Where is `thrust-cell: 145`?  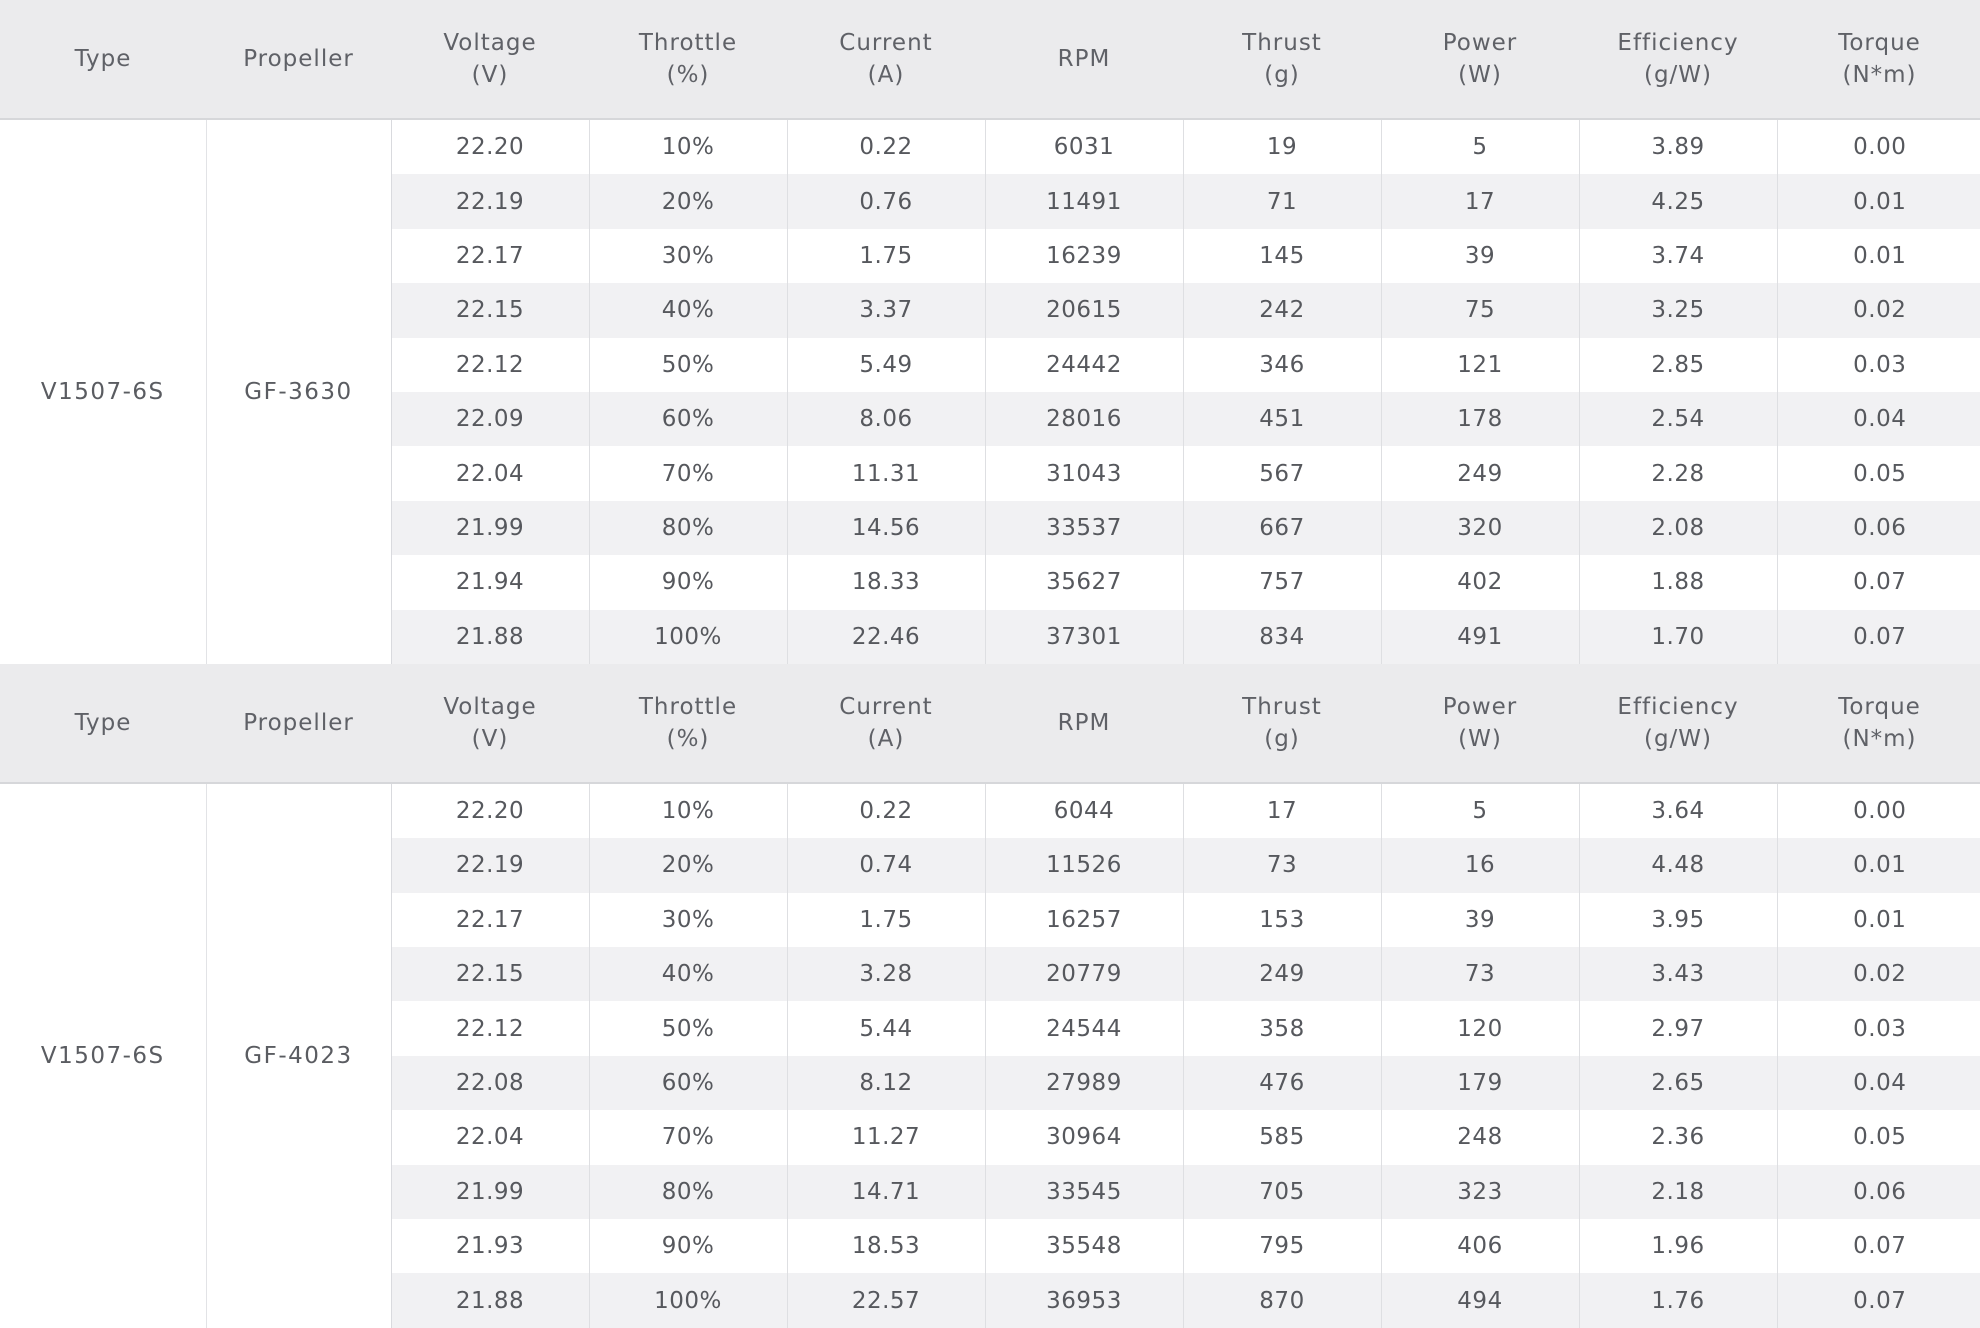
thrust-cell: 145 is located at coordinates (1281, 256).